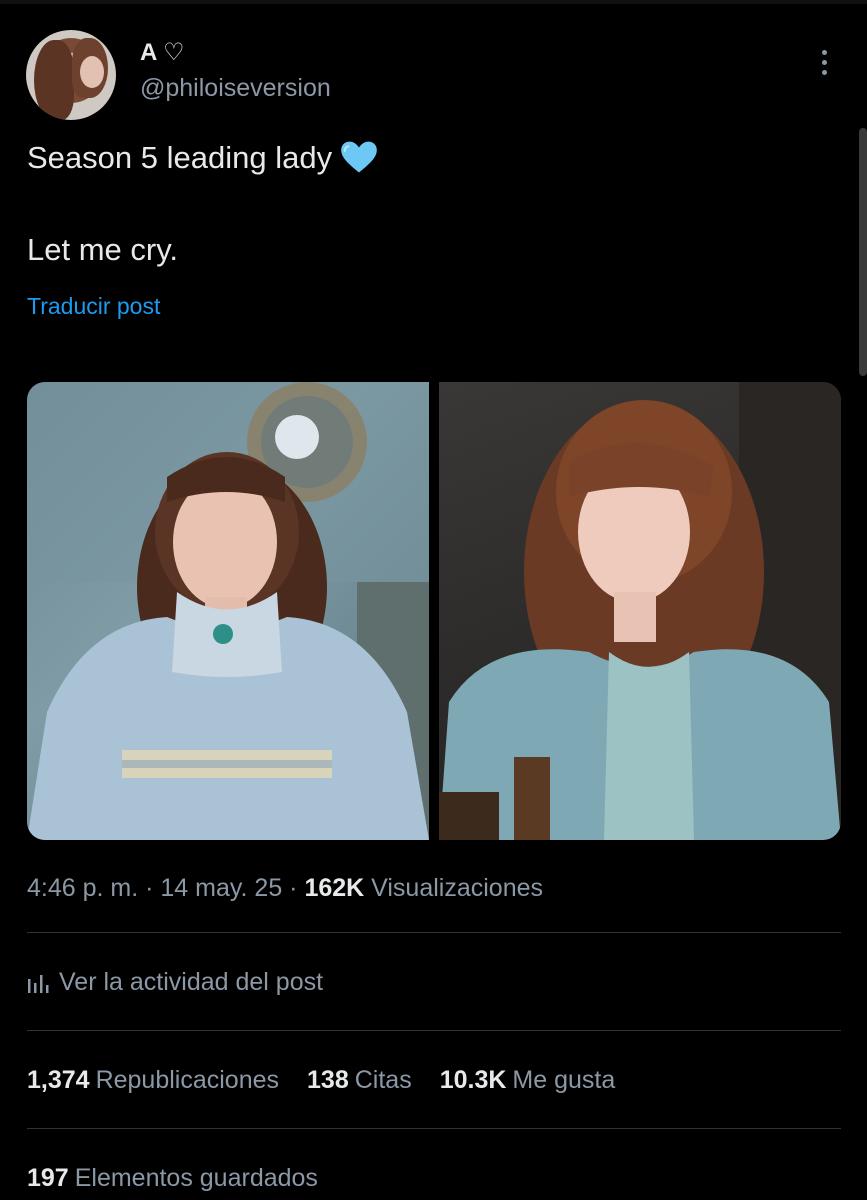  I want to click on post-date: 14 may. 25, so click(221, 888).